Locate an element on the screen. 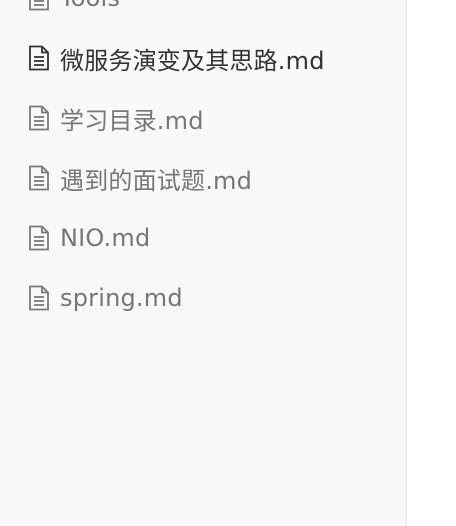  editor-area is located at coordinates (431, 263).